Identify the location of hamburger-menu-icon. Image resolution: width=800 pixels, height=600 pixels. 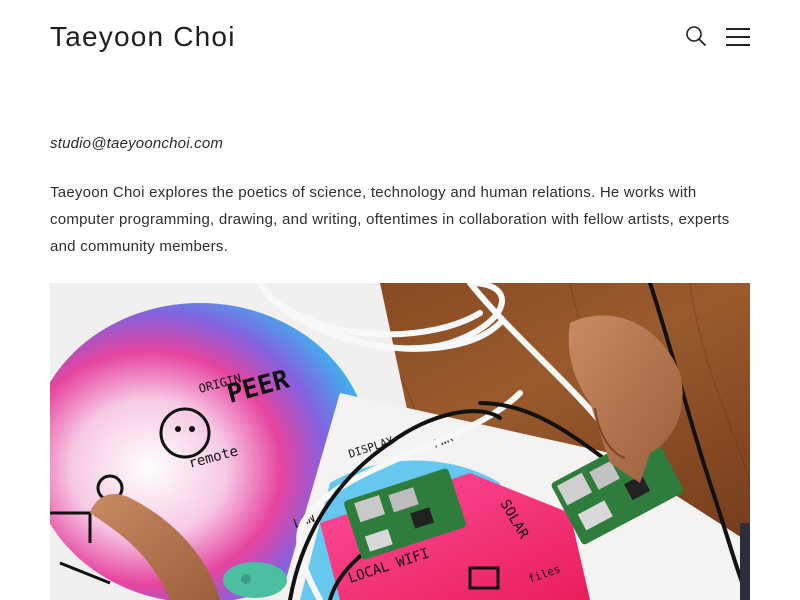
(738, 37).